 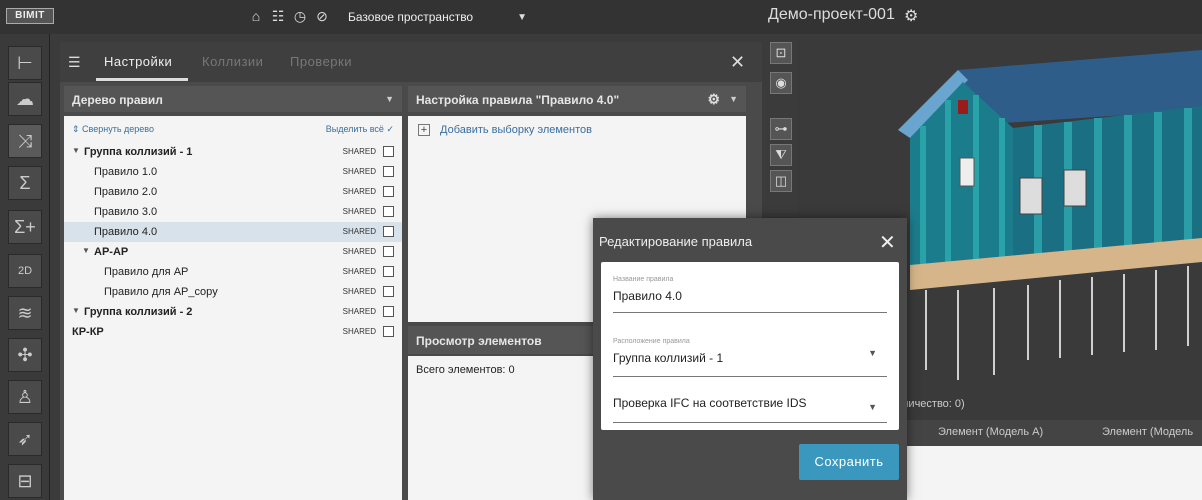 What do you see at coordinates (25, 355) in the screenshot?
I see `puzzle-icon: ✣` at bounding box center [25, 355].